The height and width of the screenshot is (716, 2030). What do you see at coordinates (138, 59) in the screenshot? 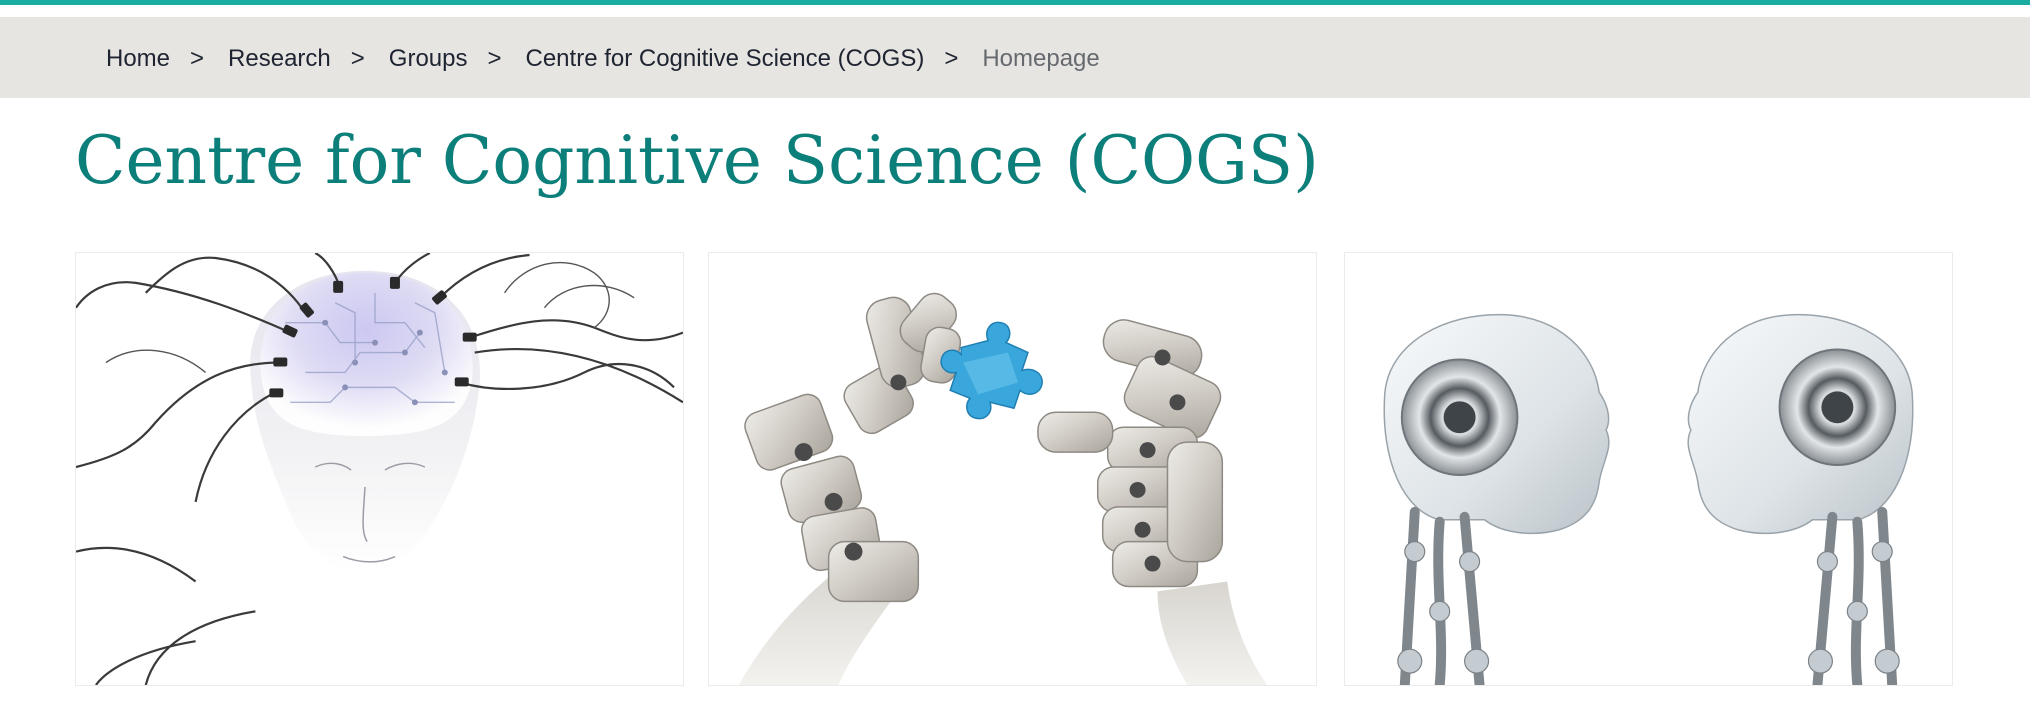
I see `breadcrumb-link-home: Home` at bounding box center [138, 59].